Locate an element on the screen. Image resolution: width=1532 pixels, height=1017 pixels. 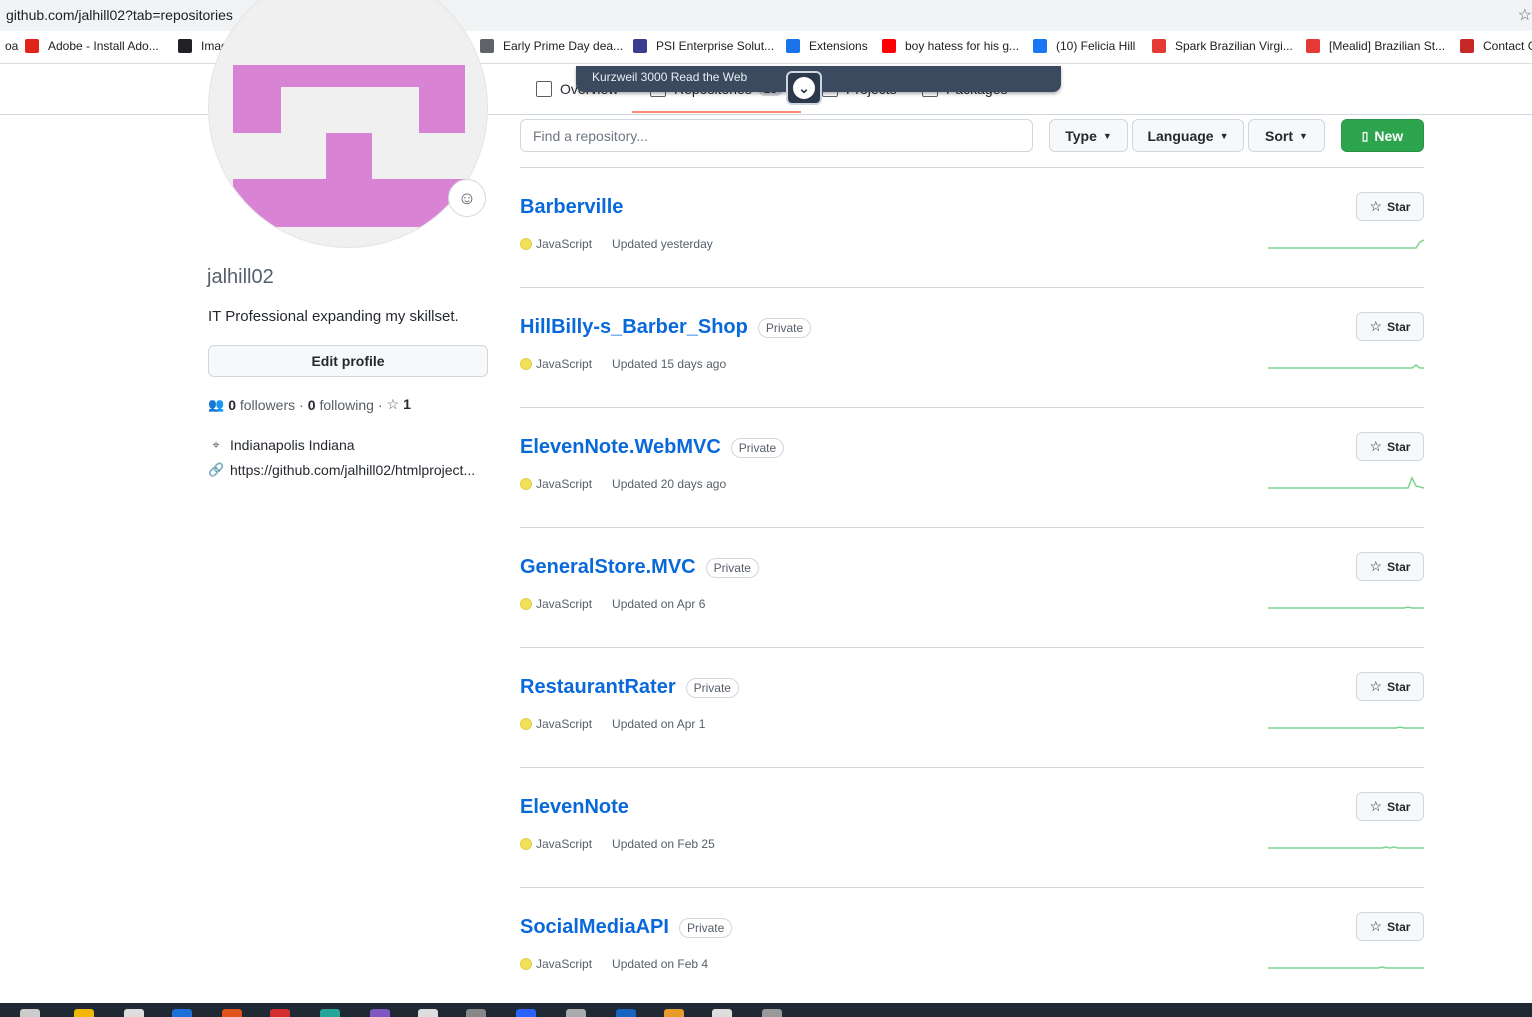
repo-updated: Updated on Feb 25 is located at coordinates (663, 844).